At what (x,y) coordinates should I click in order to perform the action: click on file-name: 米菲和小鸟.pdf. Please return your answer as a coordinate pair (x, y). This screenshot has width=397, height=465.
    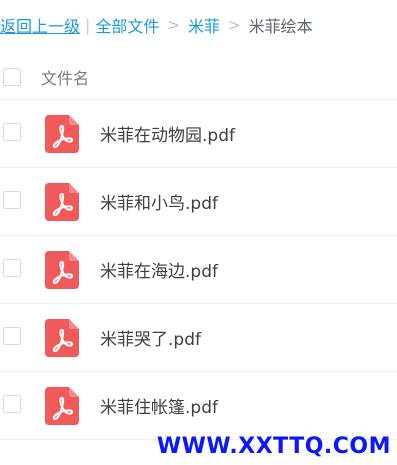
    Looking at the image, I should click on (159, 201).